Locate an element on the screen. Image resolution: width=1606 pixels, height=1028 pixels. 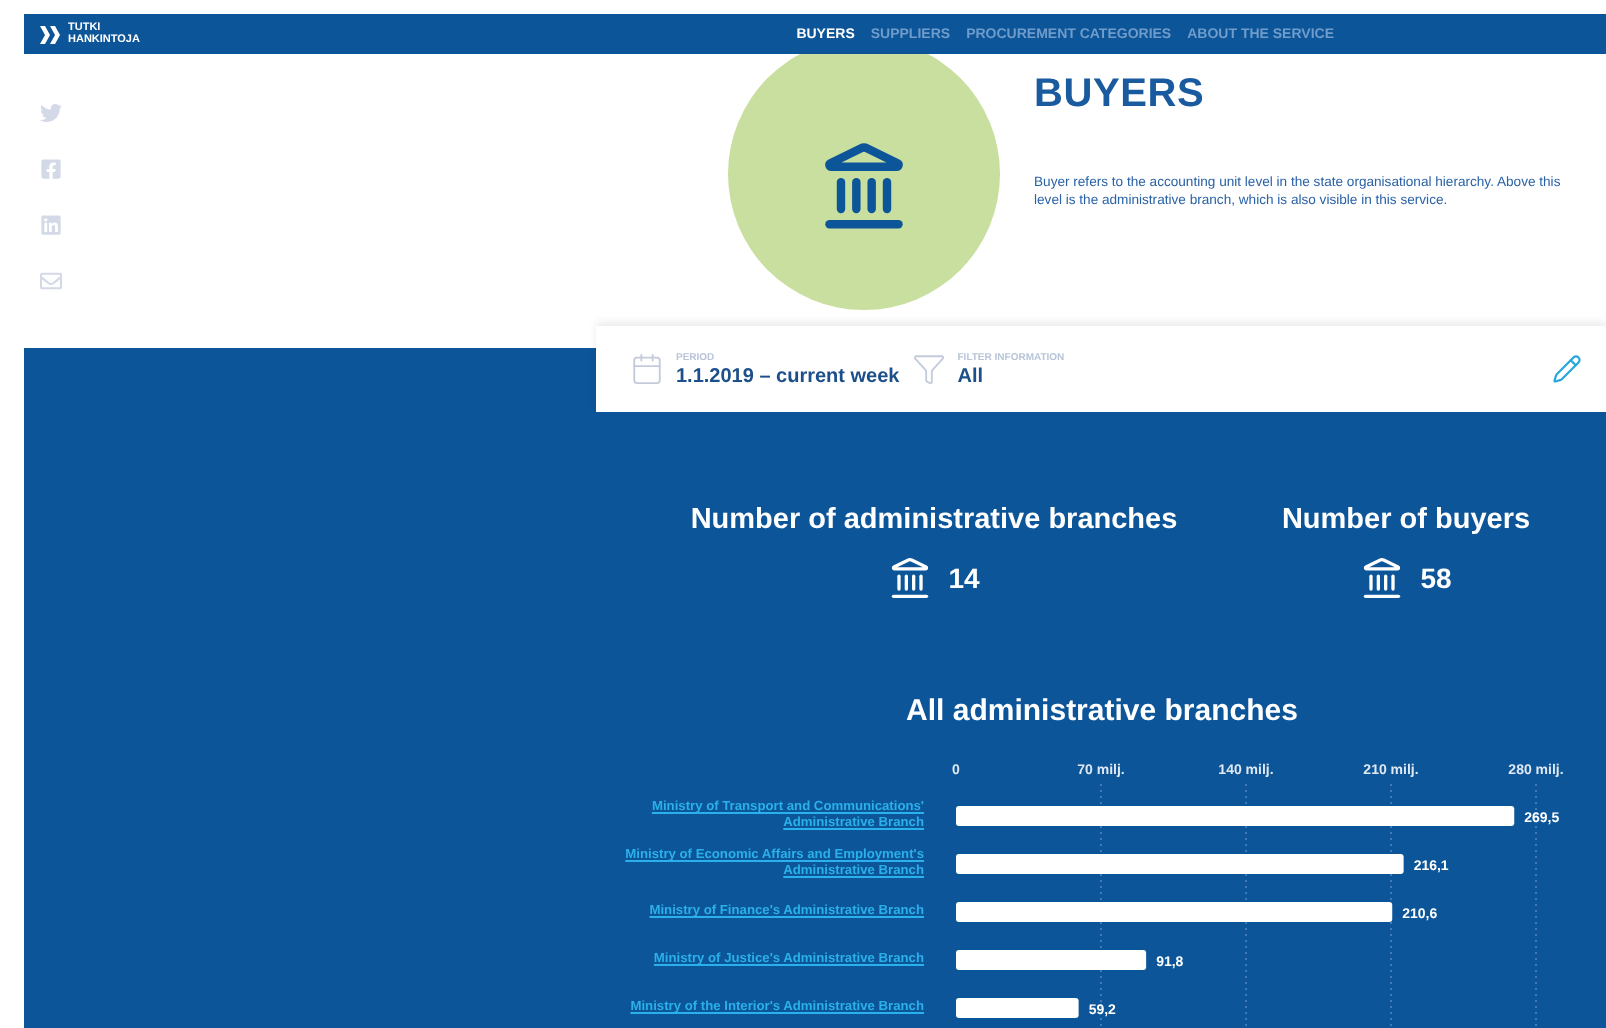
stat-label: Number of administrative branches is located at coordinates (934, 521).